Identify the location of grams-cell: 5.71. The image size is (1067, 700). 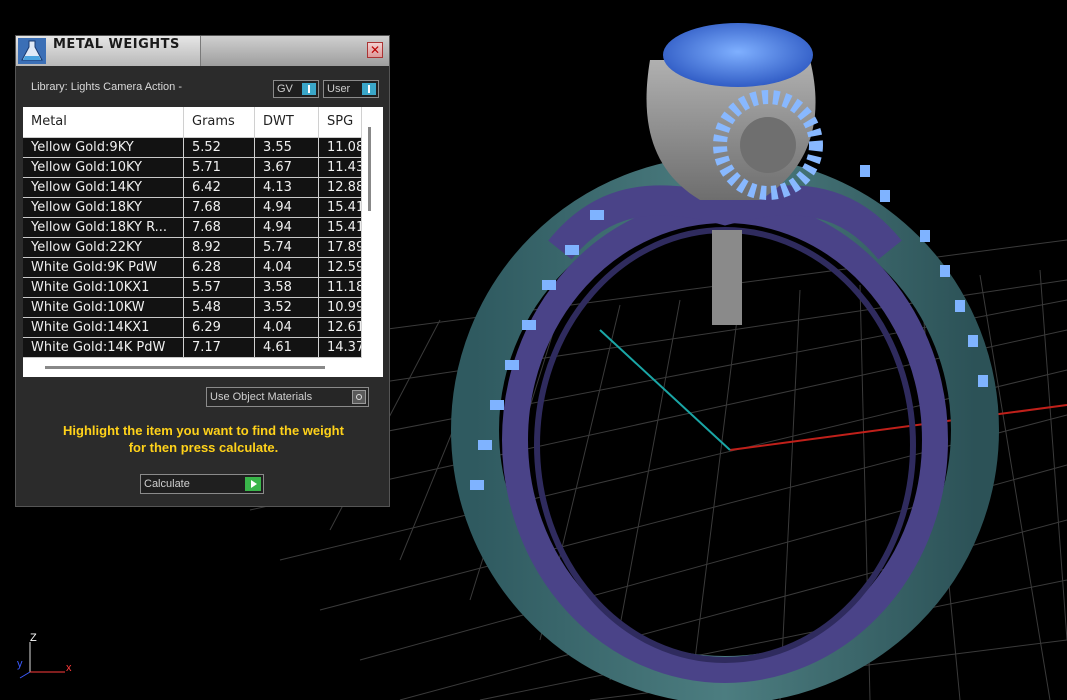
(219, 167).